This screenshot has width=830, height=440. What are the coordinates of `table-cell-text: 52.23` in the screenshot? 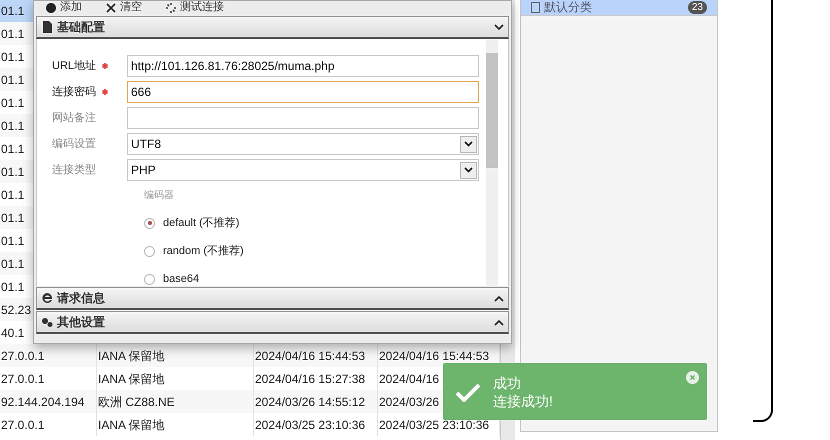 It's located at (16, 310).